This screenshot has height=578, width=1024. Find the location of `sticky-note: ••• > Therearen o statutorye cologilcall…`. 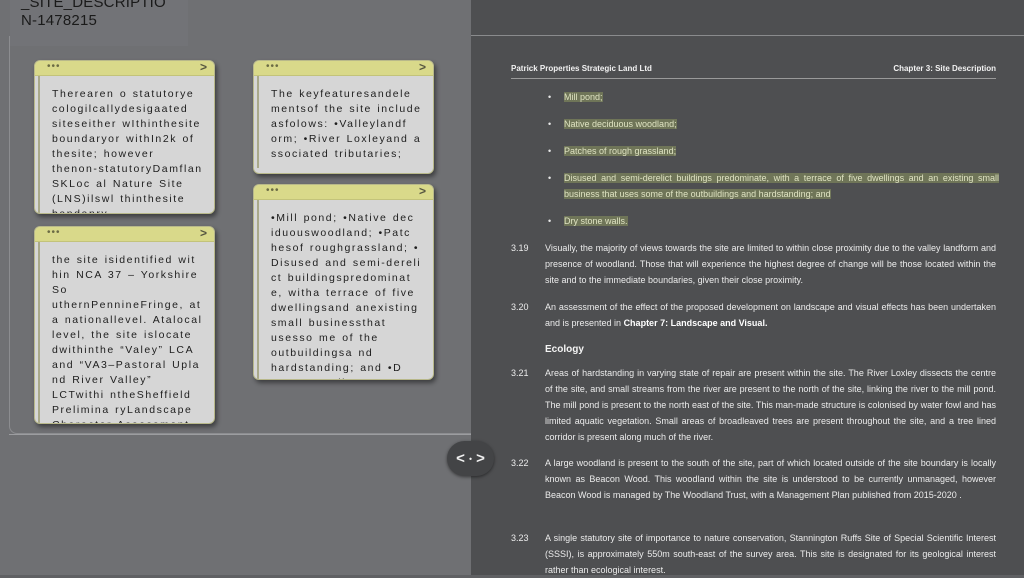

sticky-note: ••• > Therearen o statutorye cologilcall… is located at coordinates (124, 137).